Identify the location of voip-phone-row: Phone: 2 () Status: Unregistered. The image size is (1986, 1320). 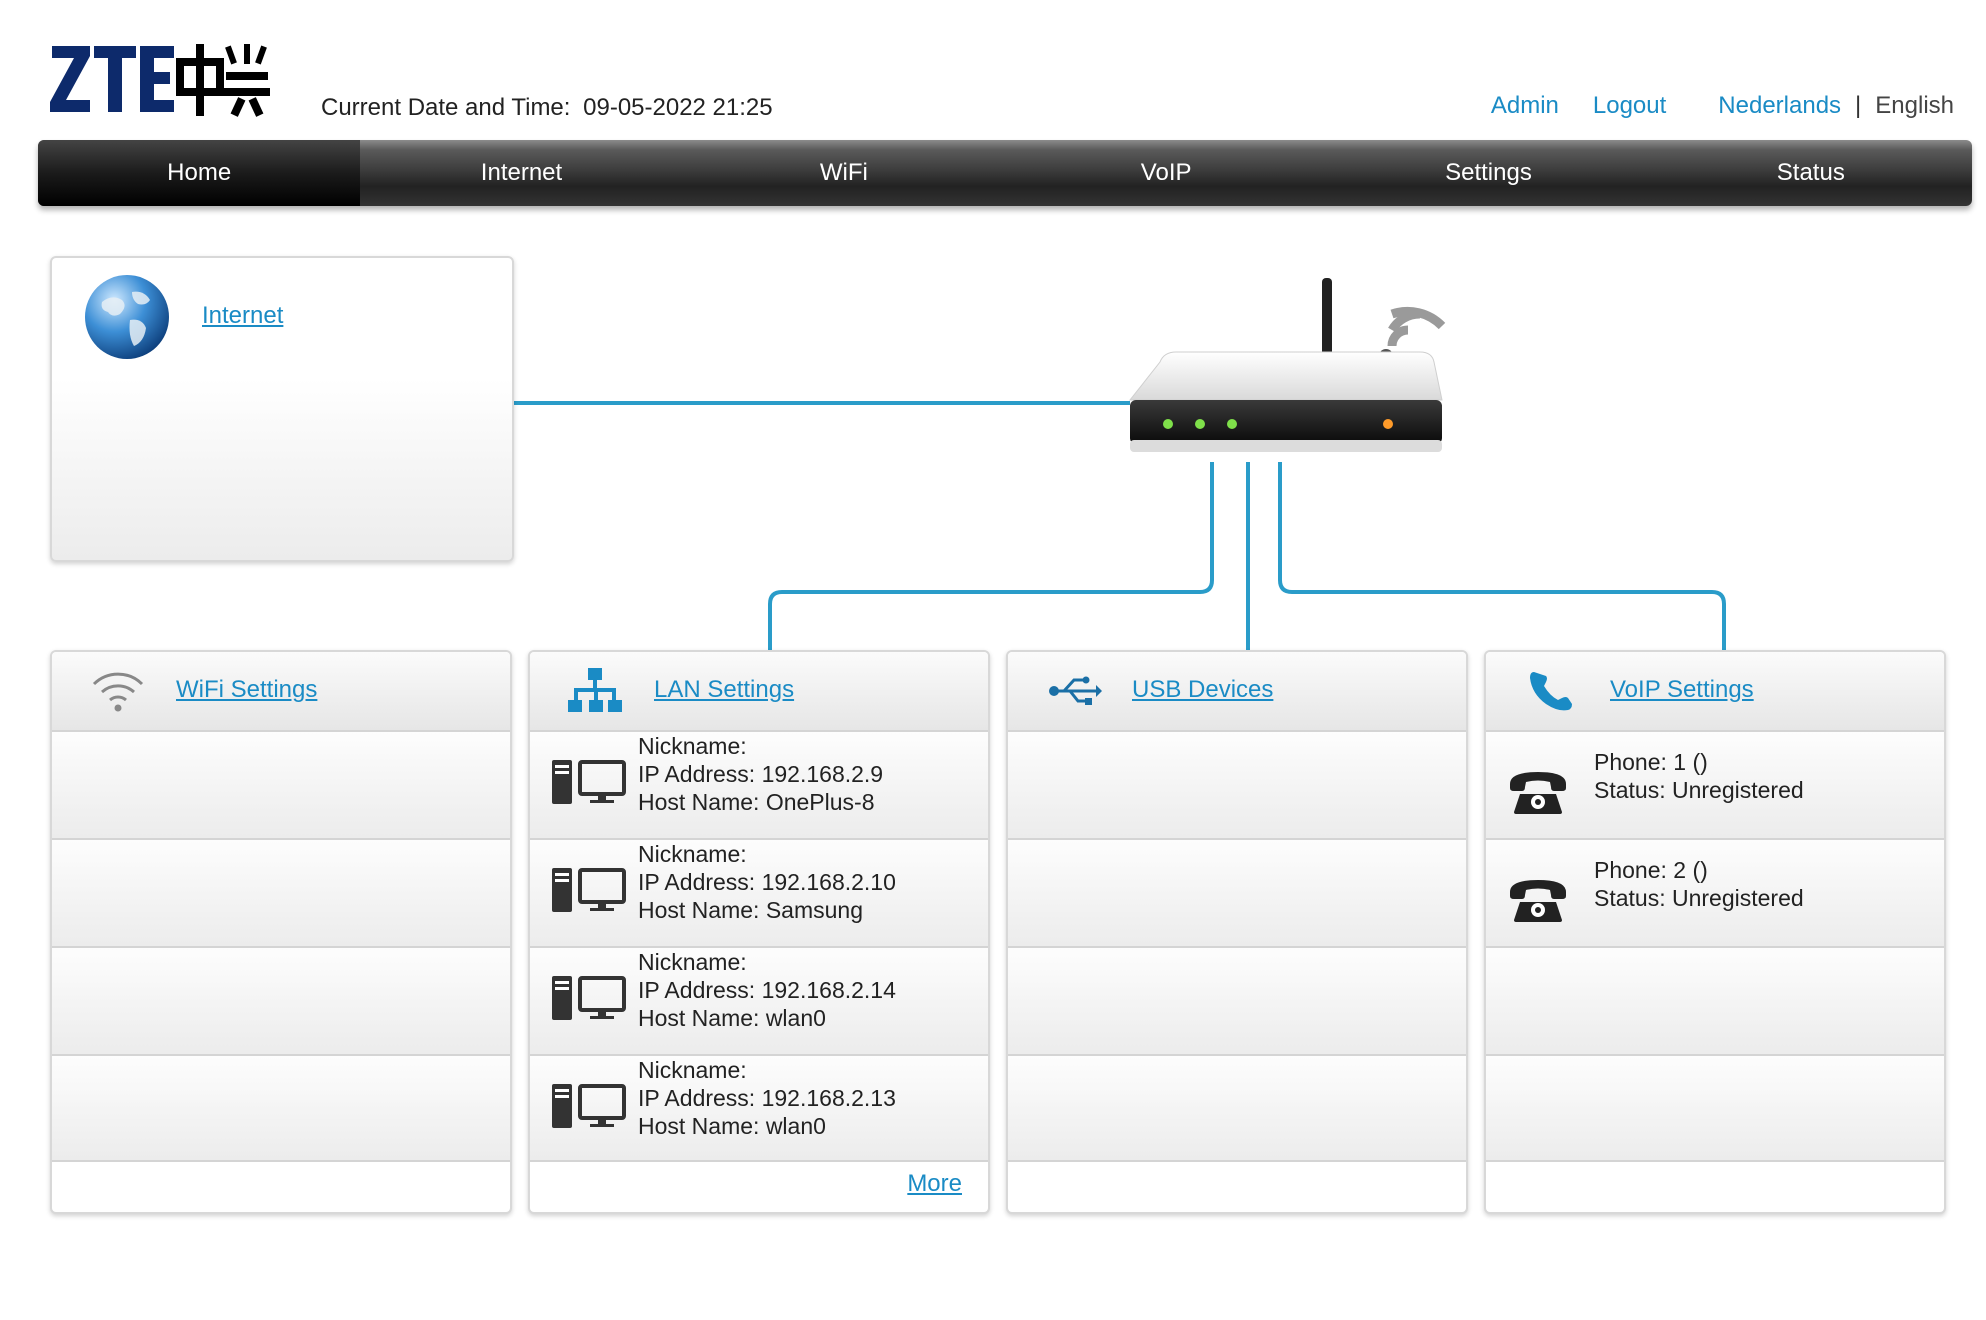
(1715, 894).